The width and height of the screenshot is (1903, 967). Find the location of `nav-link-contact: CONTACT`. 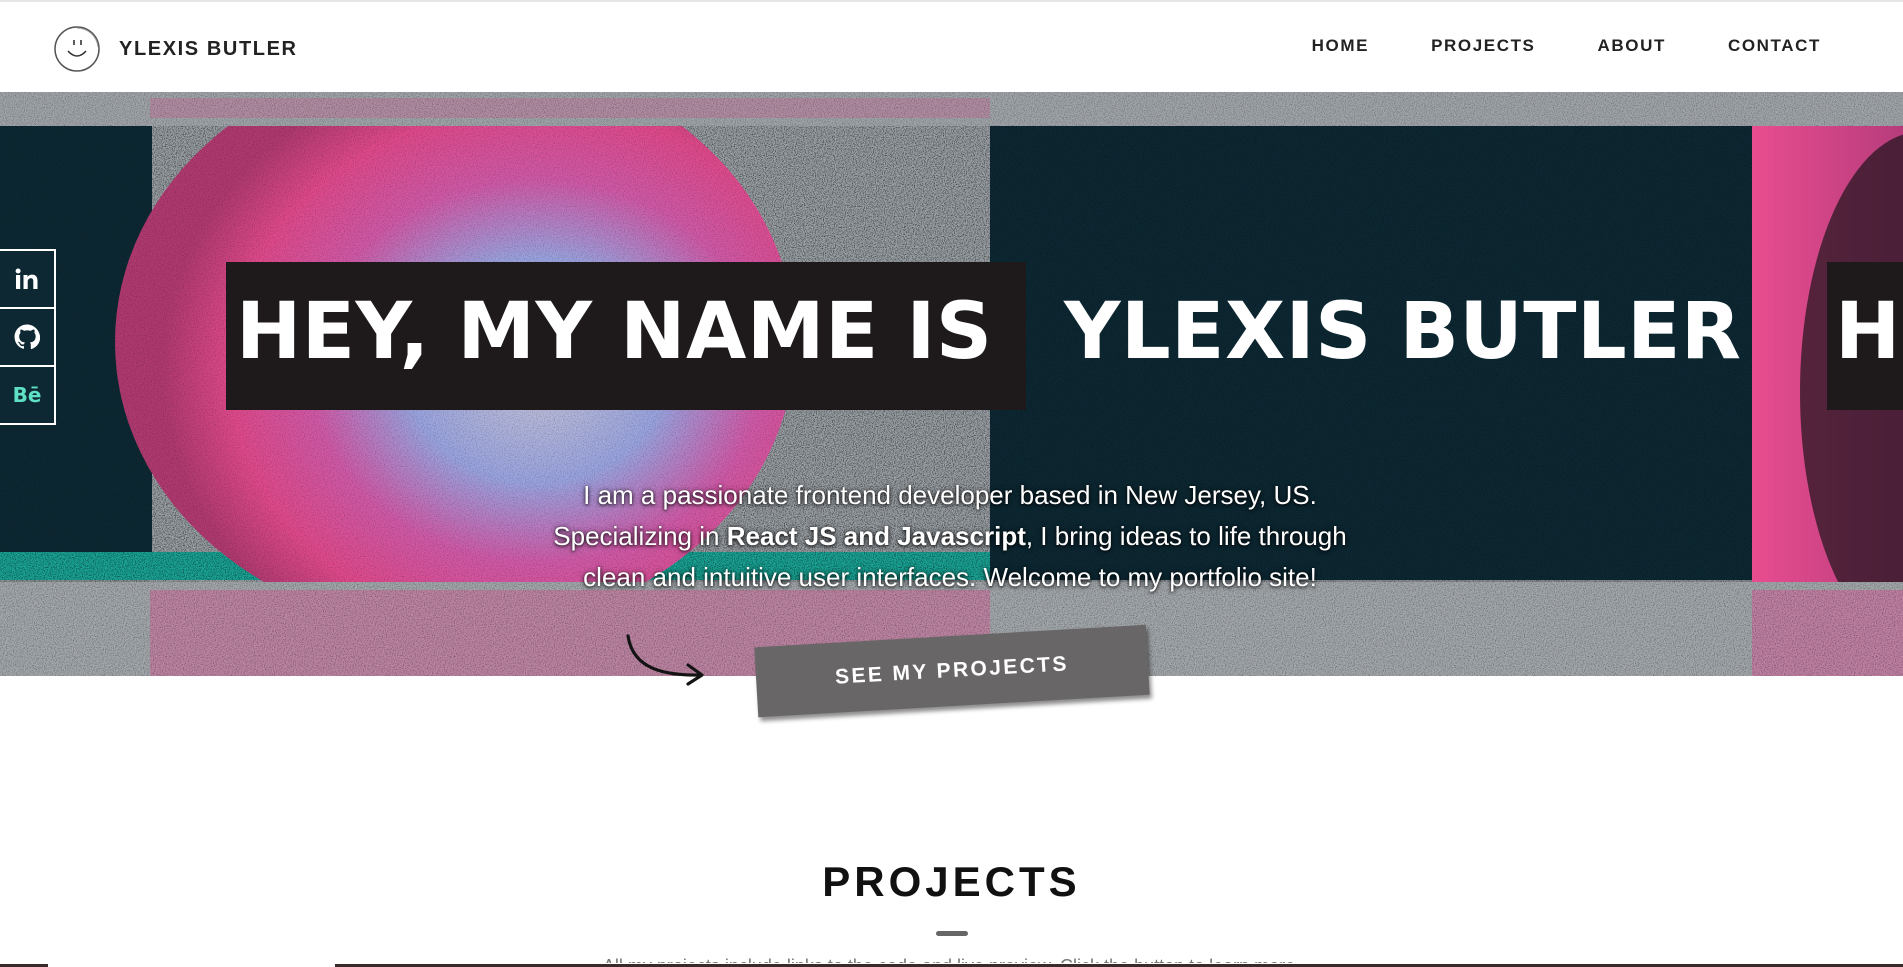

nav-link-contact: CONTACT is located at coordinates (1774, 45).